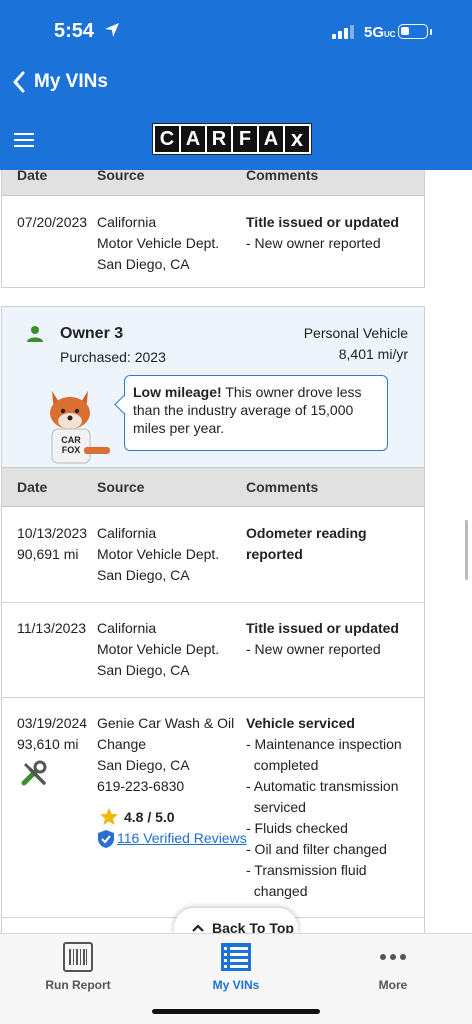  Describe the element at coordinates (52, 628) in the screenshot. I see `record-date: 11/13/2023` at that location.